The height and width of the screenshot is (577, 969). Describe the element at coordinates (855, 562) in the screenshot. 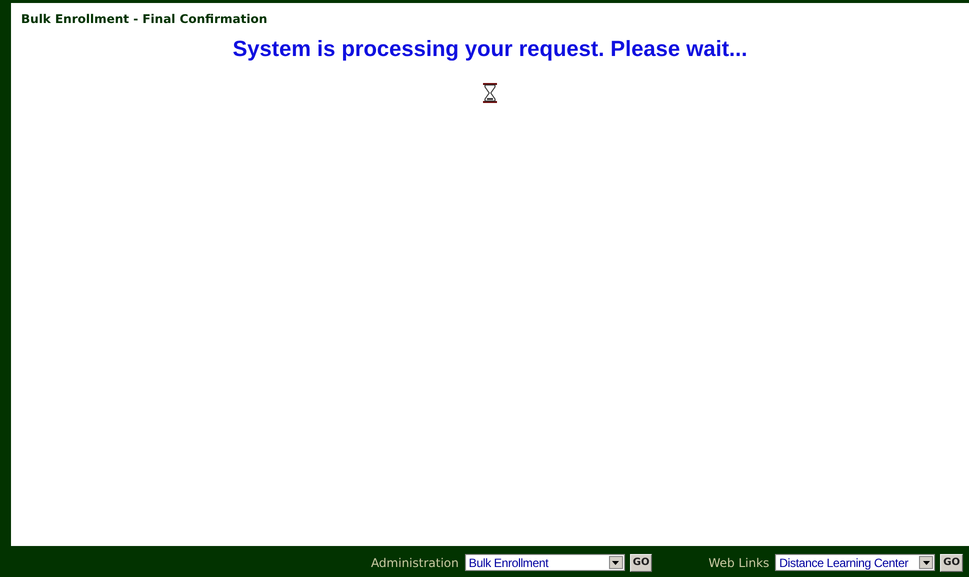

I see `dropdown-field: Distance Learning Center` at that location.